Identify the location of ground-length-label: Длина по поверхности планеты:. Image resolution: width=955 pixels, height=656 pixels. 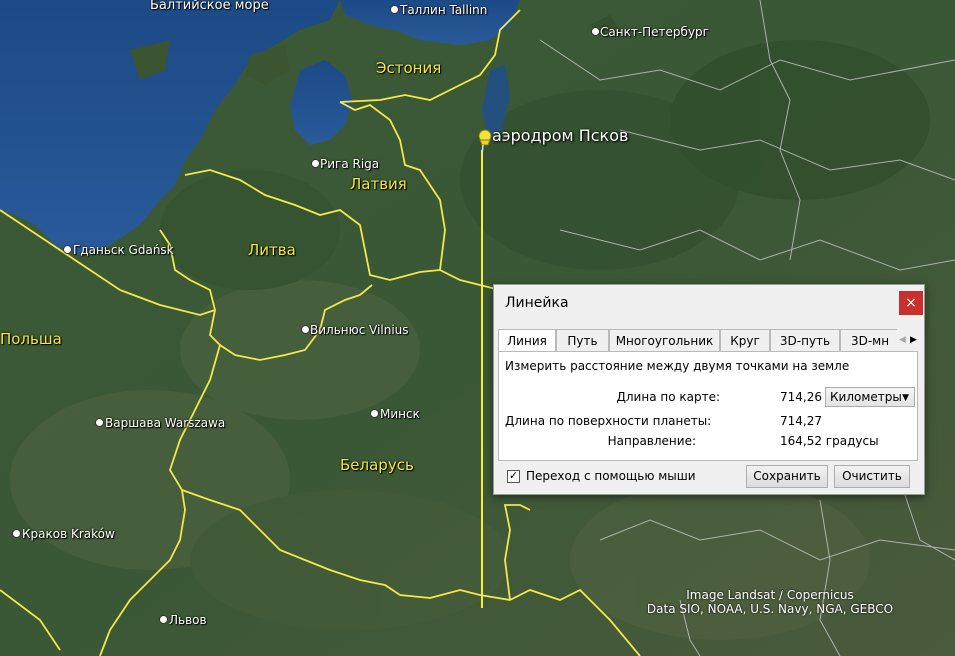
(608, 421).